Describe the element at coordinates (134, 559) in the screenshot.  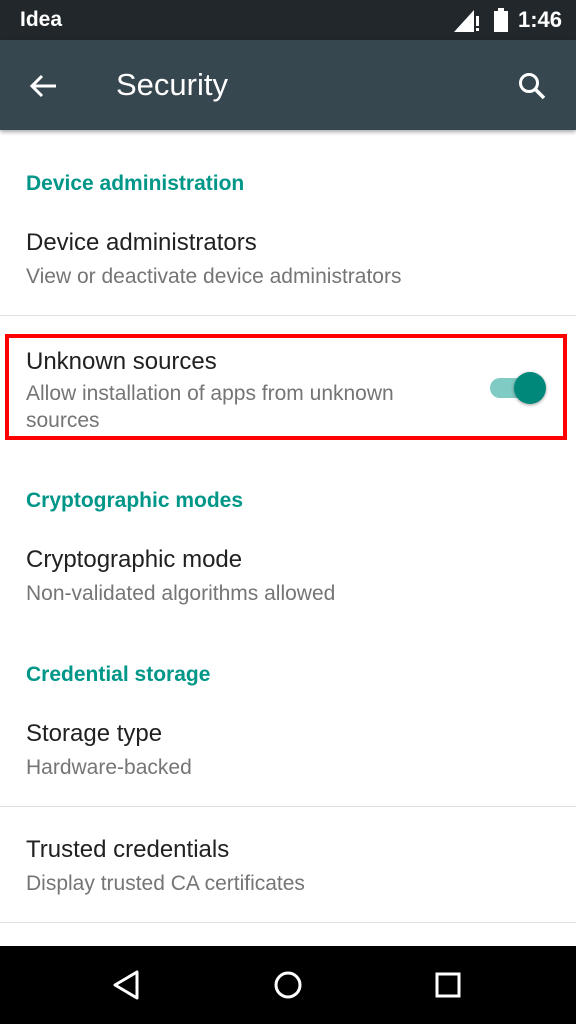
I see `item-title: Cryptographic mode` at that location.